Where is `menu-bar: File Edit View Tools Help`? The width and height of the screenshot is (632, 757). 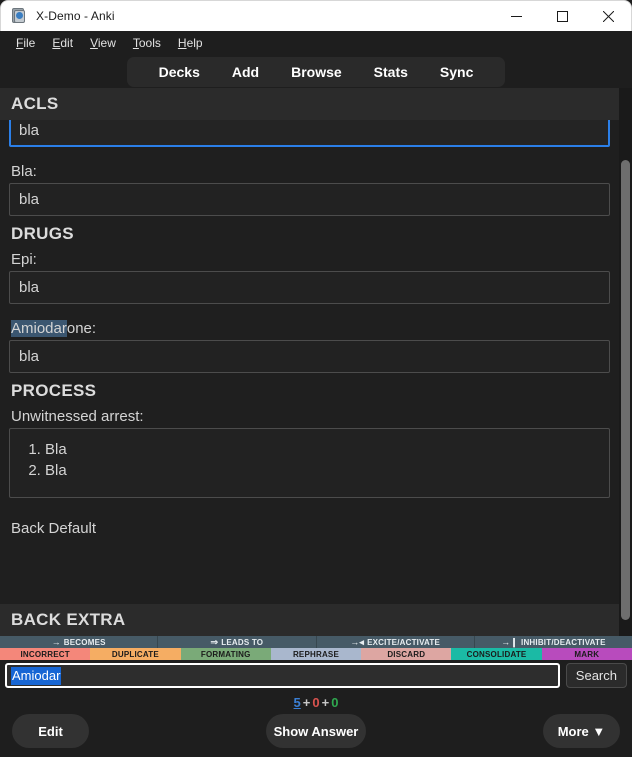
menu-bar: File Edit View Tools Help is located at coordinates (316, 43).